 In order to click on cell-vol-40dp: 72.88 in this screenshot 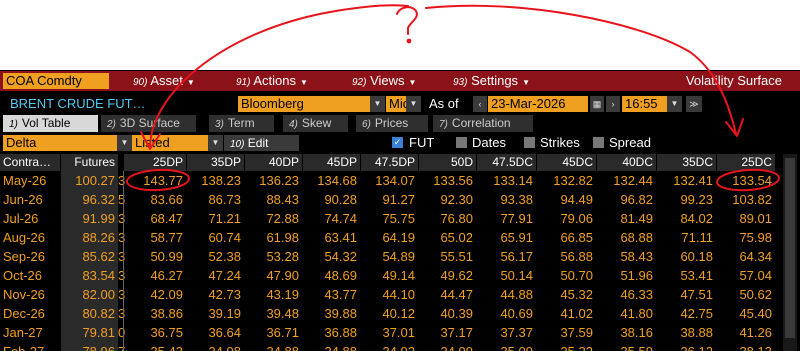, I will do `click(273, 218)`.